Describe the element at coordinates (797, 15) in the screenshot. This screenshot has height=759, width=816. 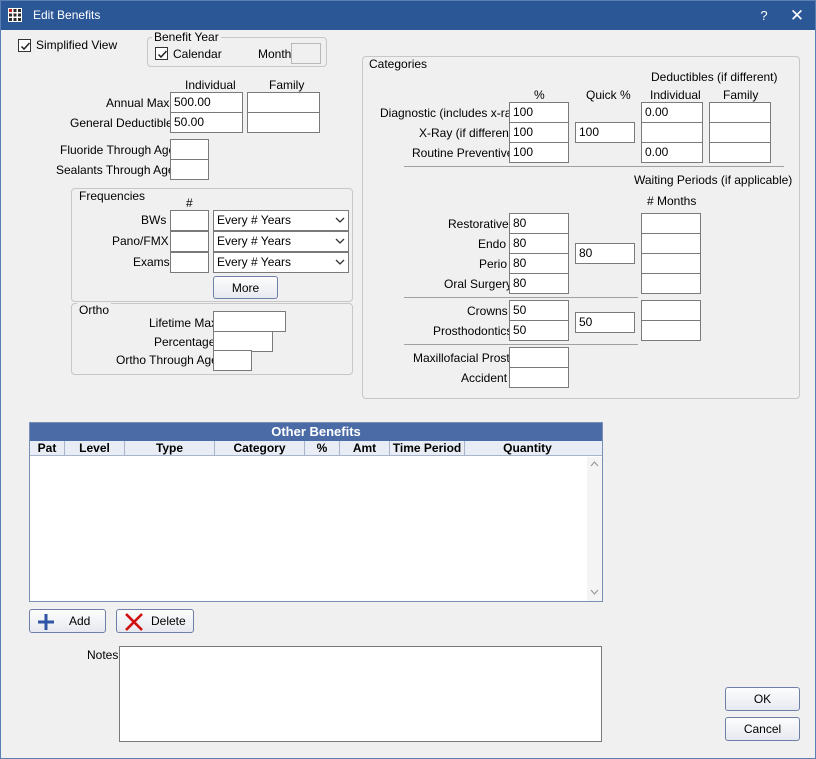
I see `close-button: ✕` at that location.